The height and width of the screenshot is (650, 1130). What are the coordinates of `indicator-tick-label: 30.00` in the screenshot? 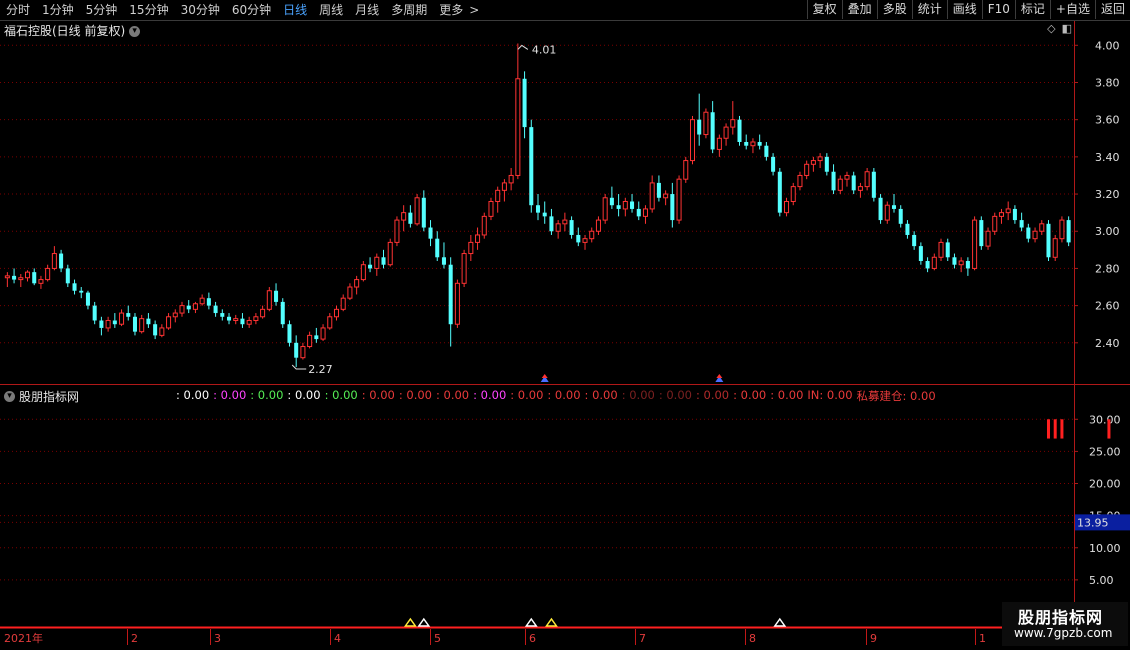 It's located at (1105, 419).